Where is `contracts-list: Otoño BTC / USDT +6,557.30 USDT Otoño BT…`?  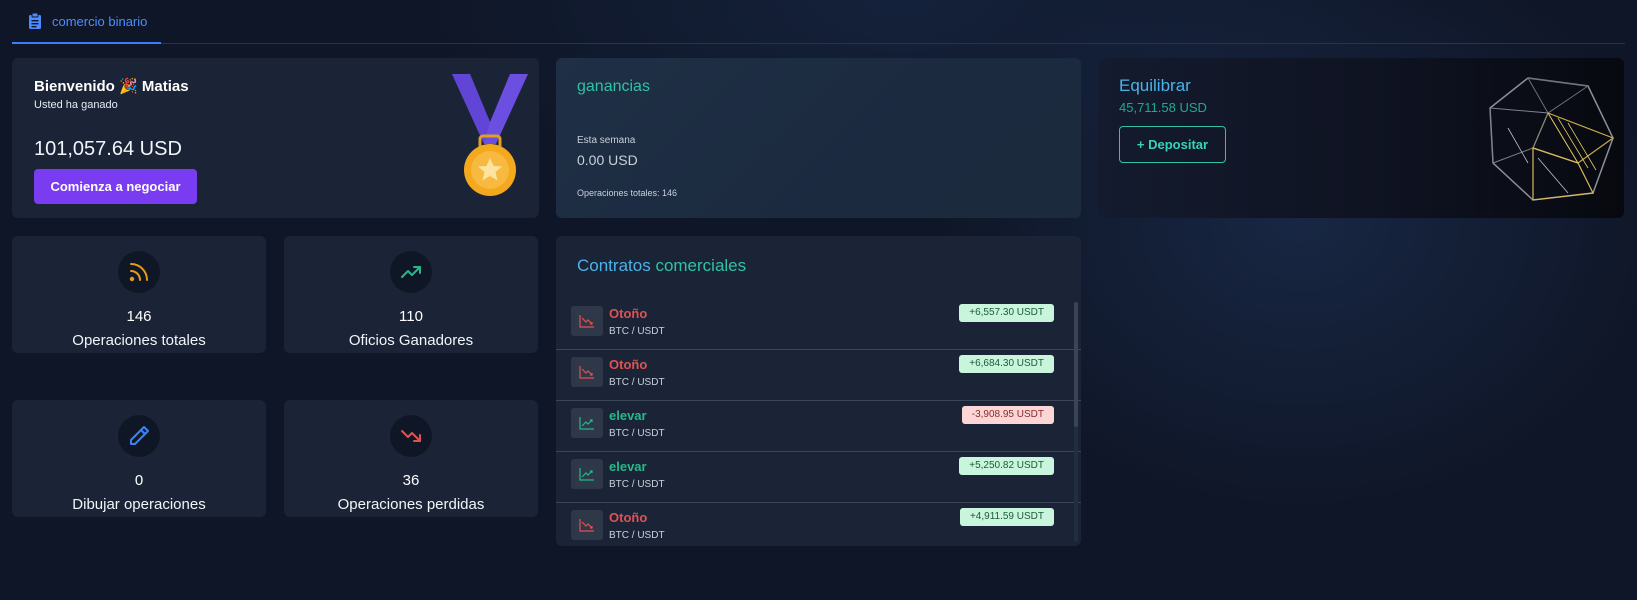 contracts-list: Otoño BTC / USDT +6,557.30 USDT Otoño BT… is located at coordinates (818, 422).